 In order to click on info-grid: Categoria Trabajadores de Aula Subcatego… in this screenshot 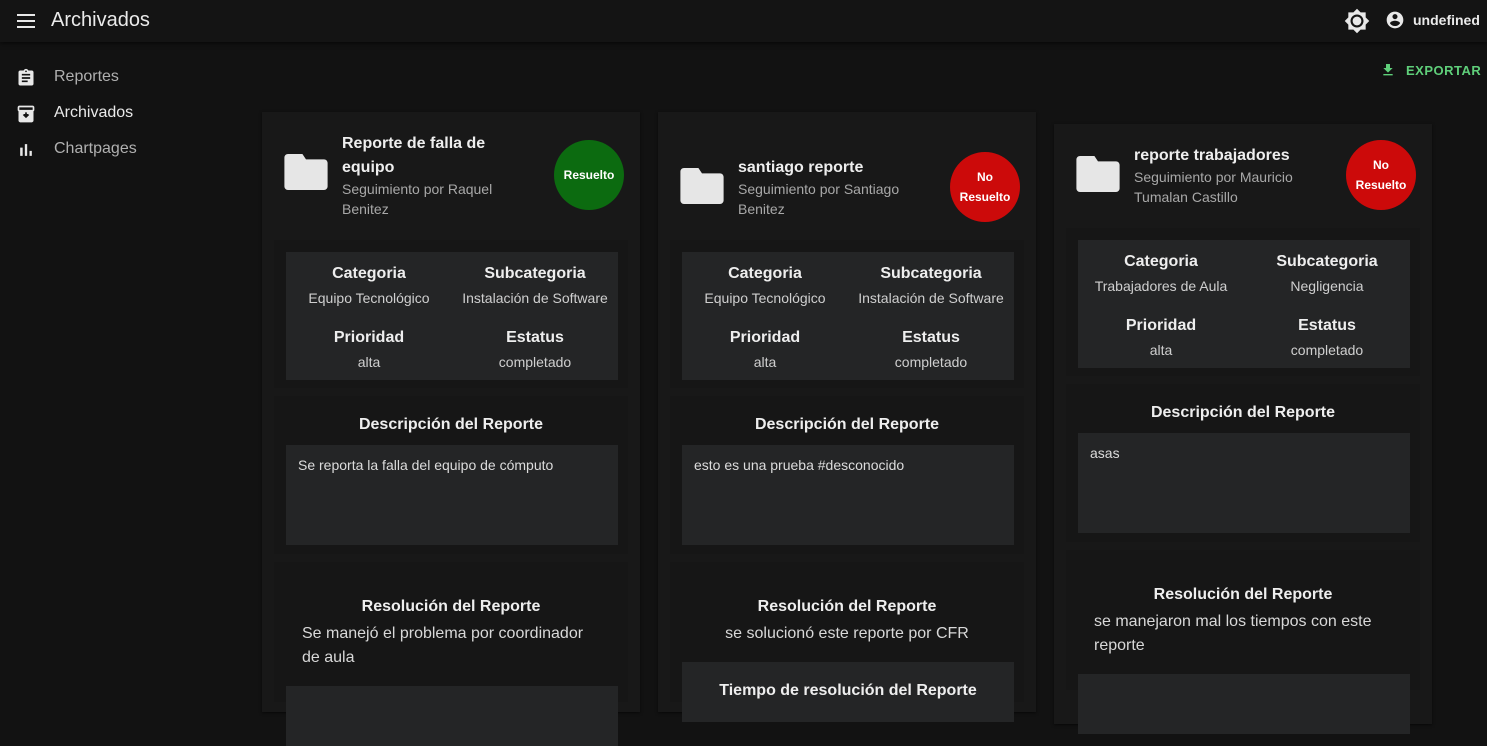, I will do `click(1244, 304)`.